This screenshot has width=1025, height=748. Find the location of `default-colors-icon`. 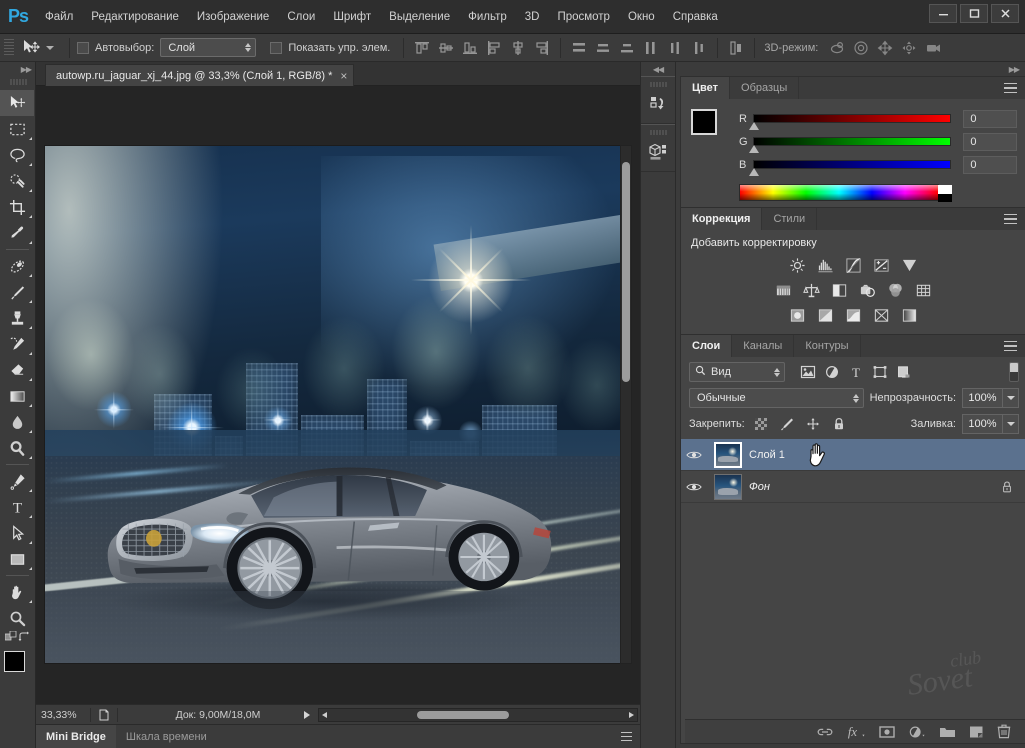

default-colors-icon is located at coordinates (10, 638).